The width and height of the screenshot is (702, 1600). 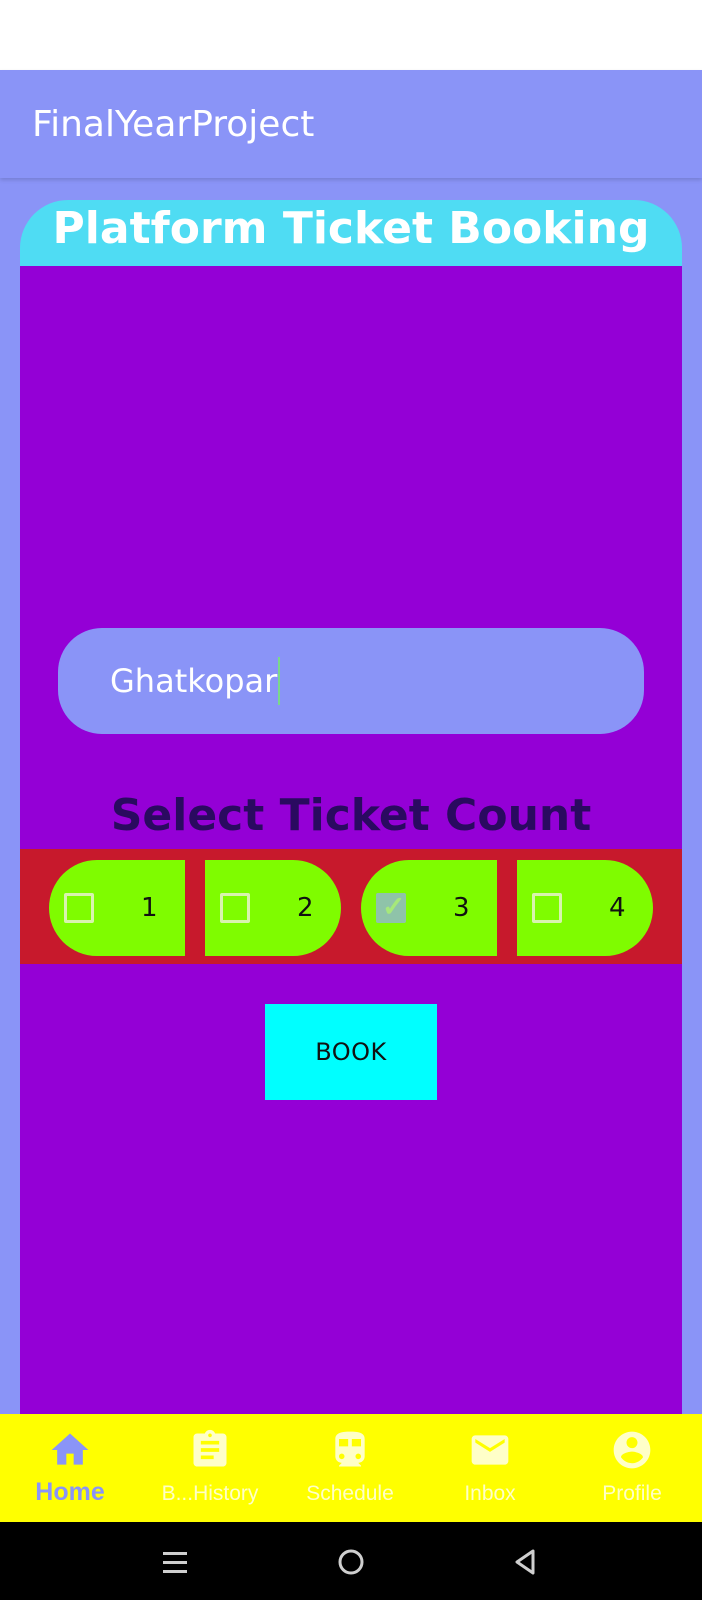 What do you see at coordinates (350, 1449) in the screenshot?
I see `train-icon` at bounding box center [350, 1449].